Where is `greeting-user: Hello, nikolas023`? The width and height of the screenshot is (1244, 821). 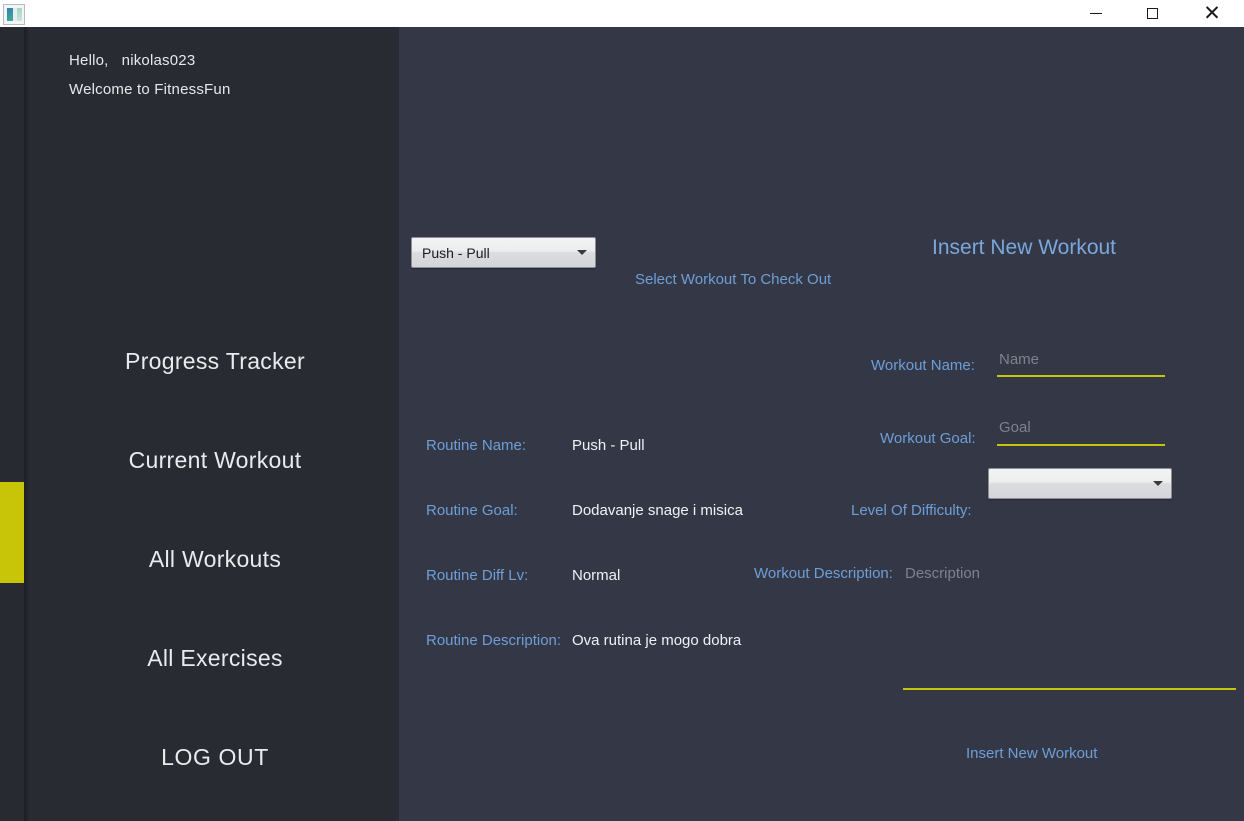 greeting-user: Hello, nikolas023 is located at coordinates (132, 60).